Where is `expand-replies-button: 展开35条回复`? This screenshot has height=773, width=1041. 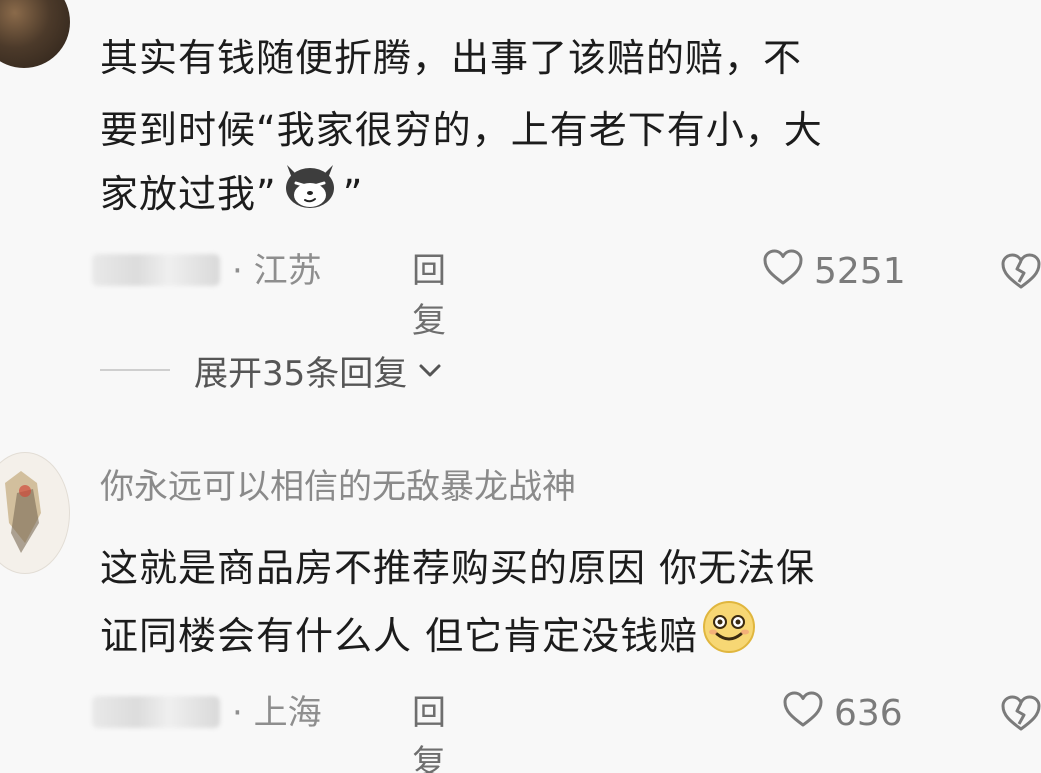
expand-replies-button: 展开35条回复 is located at coordinates (272, 370).